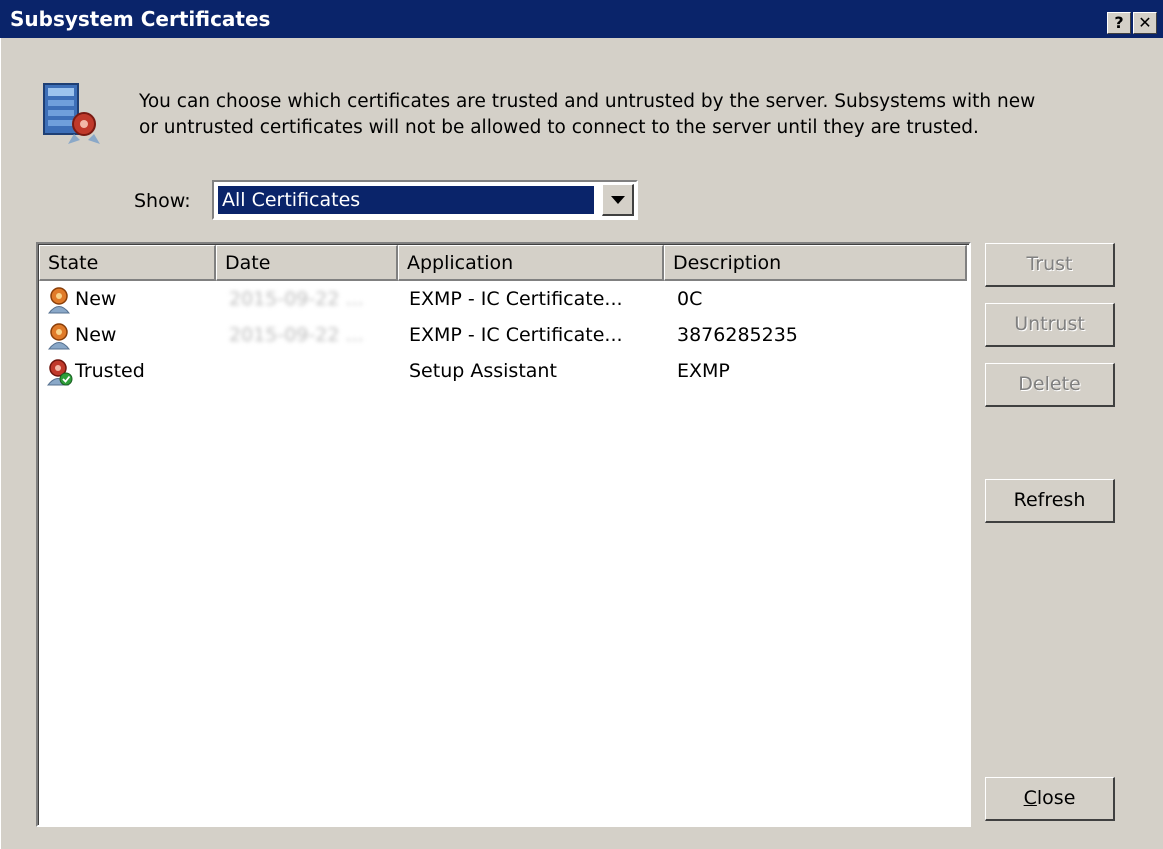 This screenshot has width=1163, height=849. I want to click on show-filter-dropdown: All Certificates, so click(425, 200).